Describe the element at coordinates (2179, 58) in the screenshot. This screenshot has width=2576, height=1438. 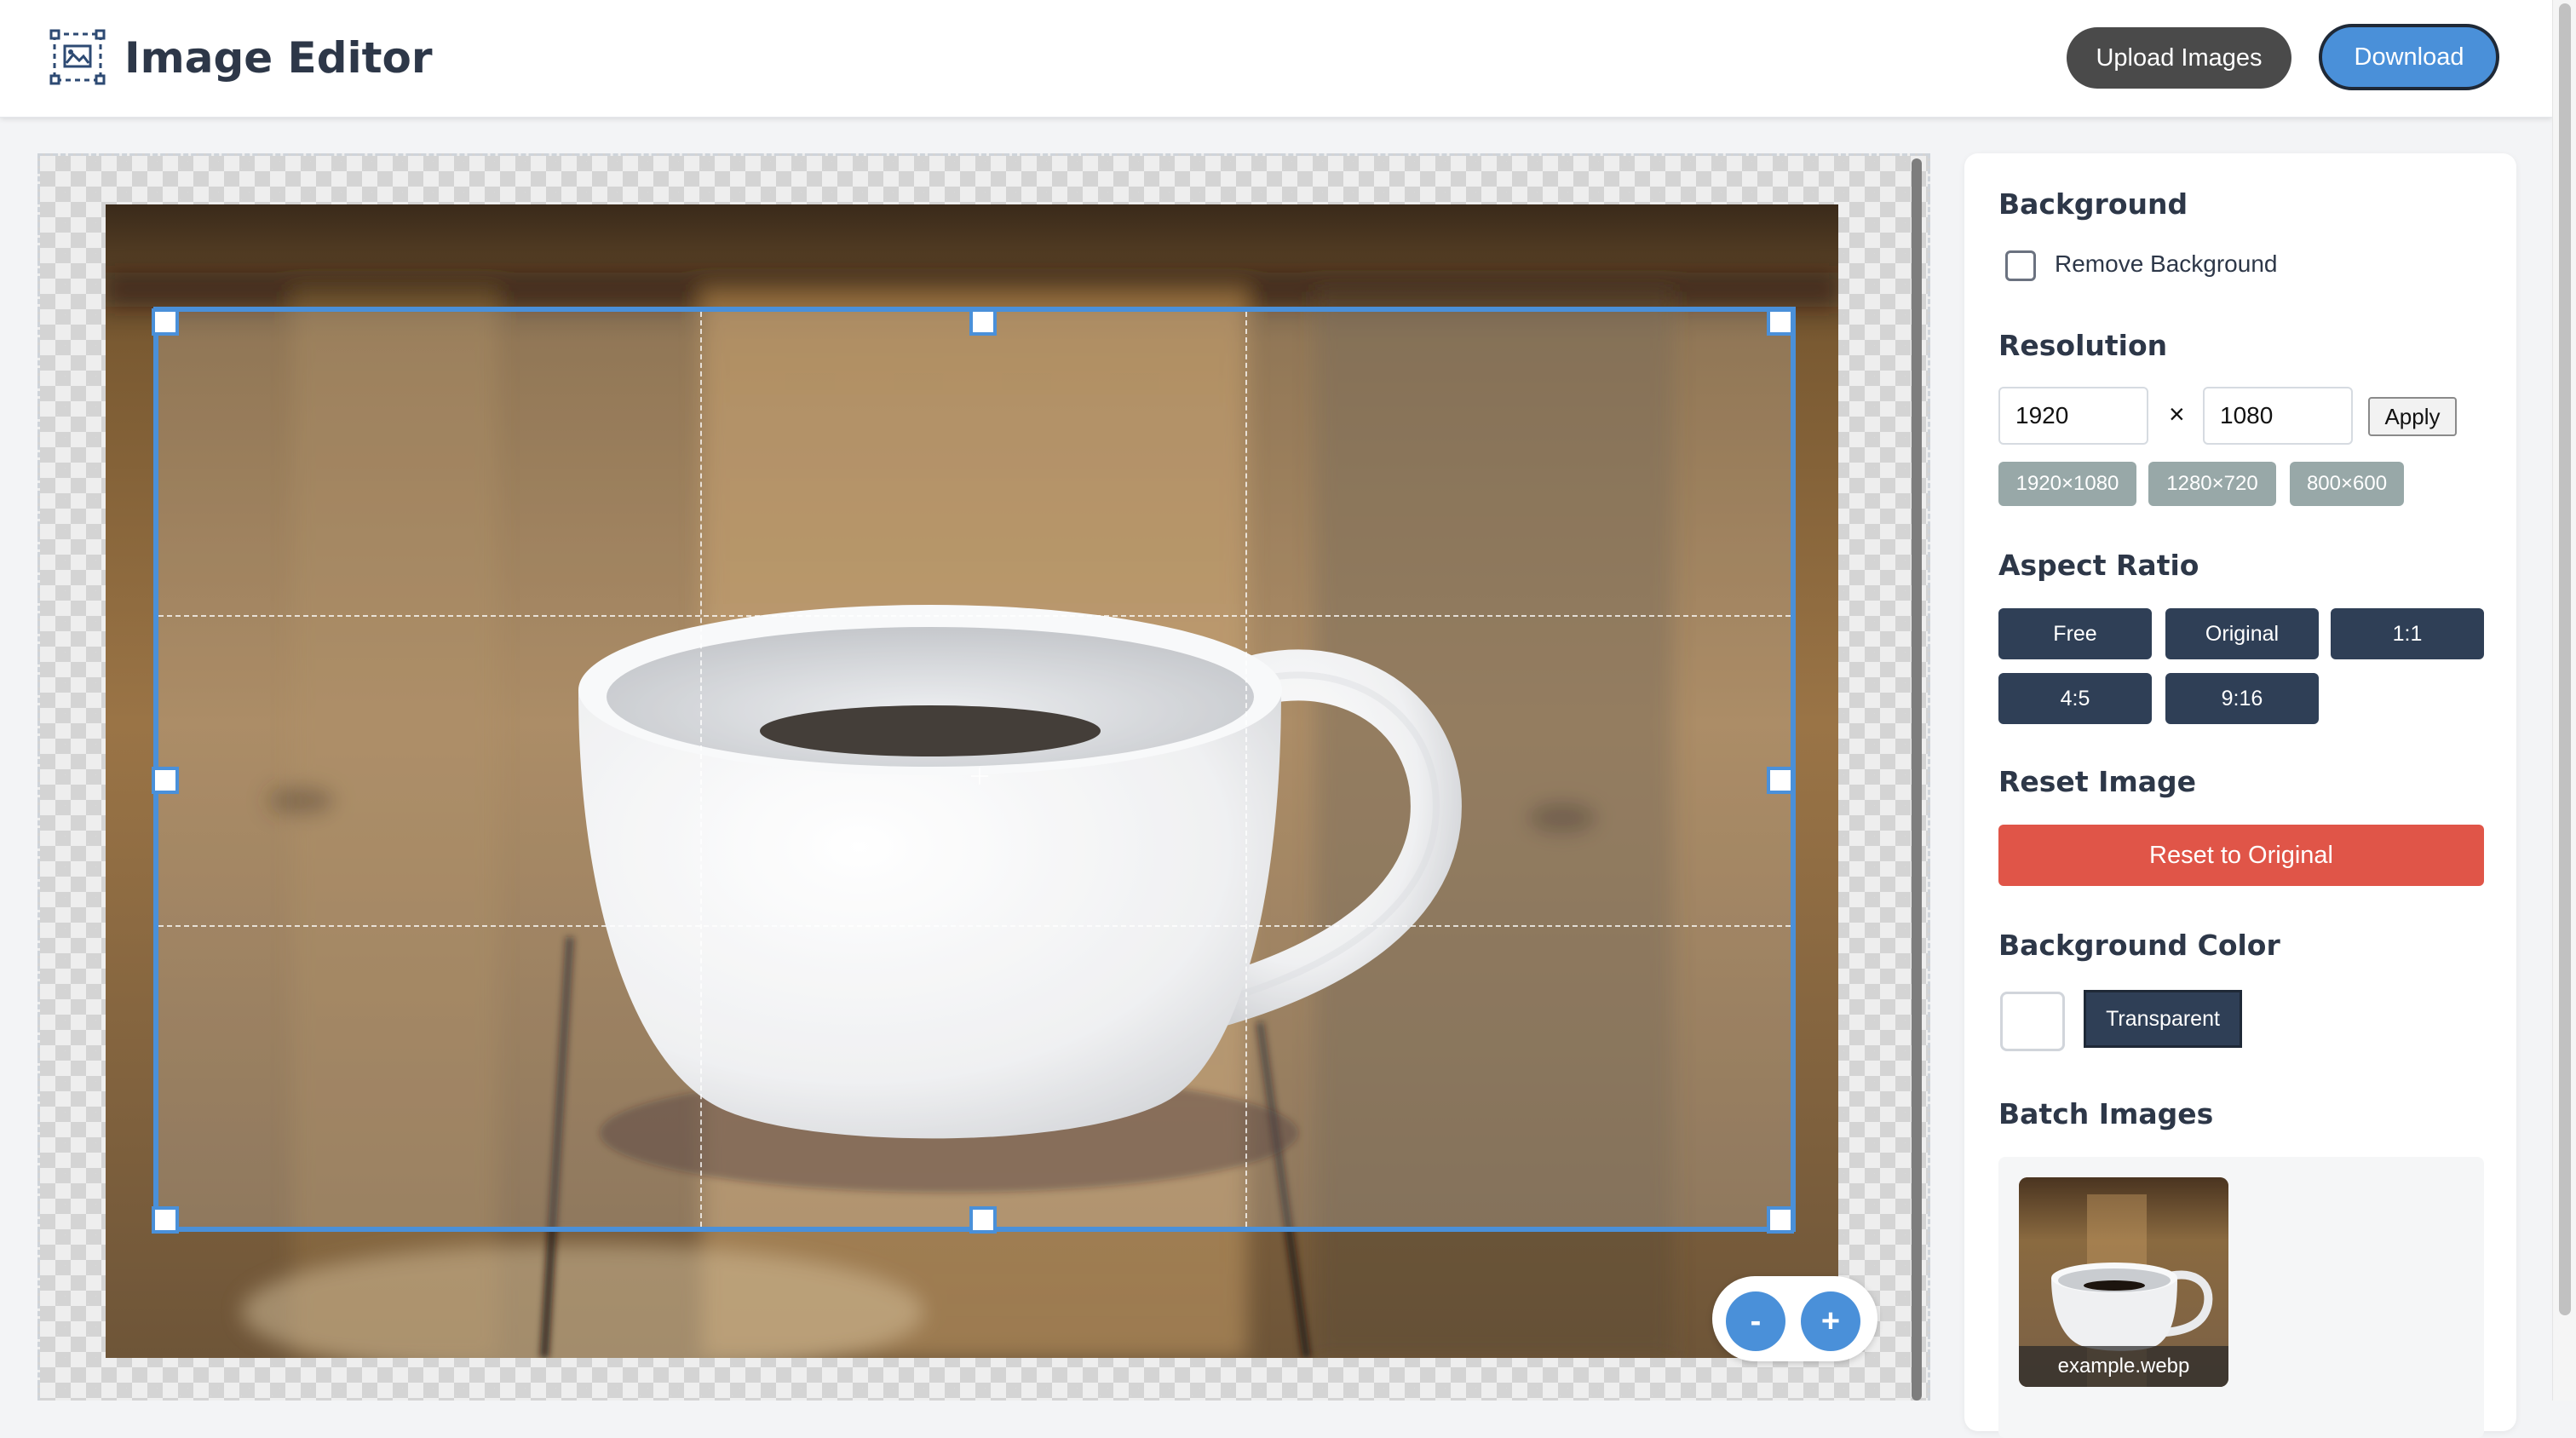
I see `upload-images-button: Upload Images` at that location.